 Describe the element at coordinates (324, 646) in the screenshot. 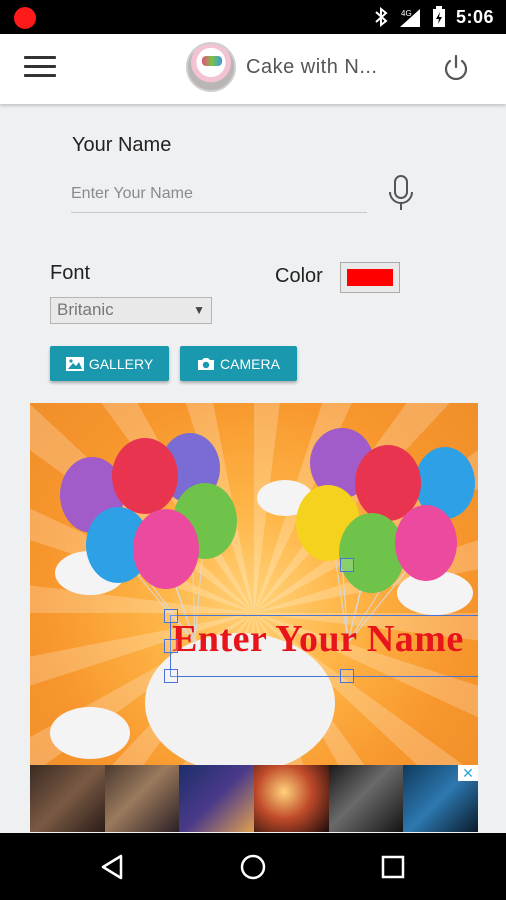

I see `text-selection-box` at that location.